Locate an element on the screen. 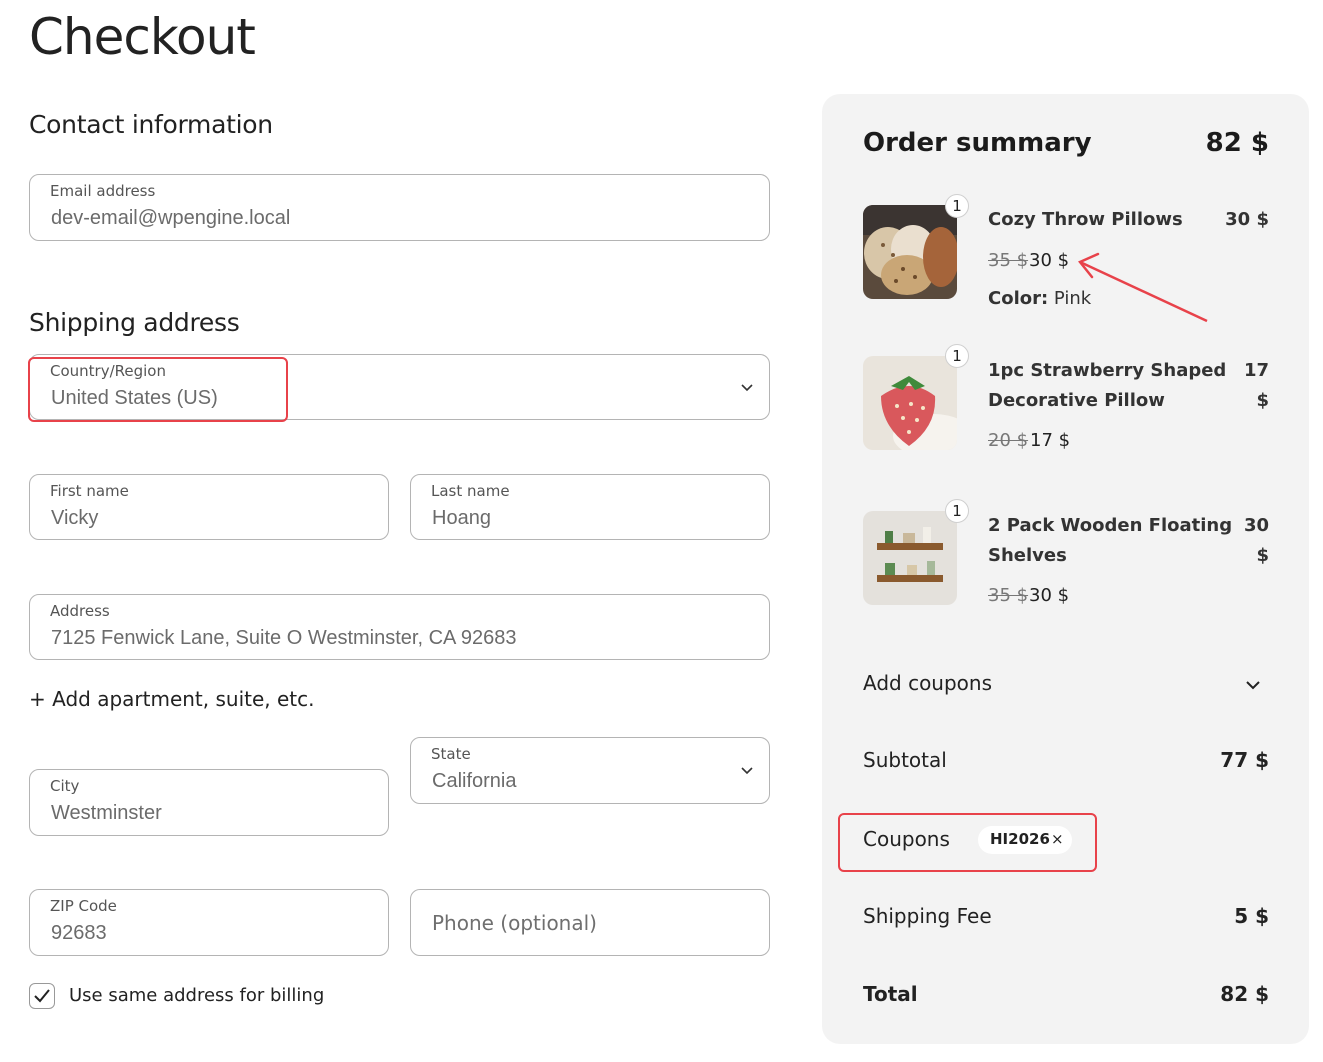 This screenshot has height=1062, width=1323. city-label: City is located at coordinates (65, 786).